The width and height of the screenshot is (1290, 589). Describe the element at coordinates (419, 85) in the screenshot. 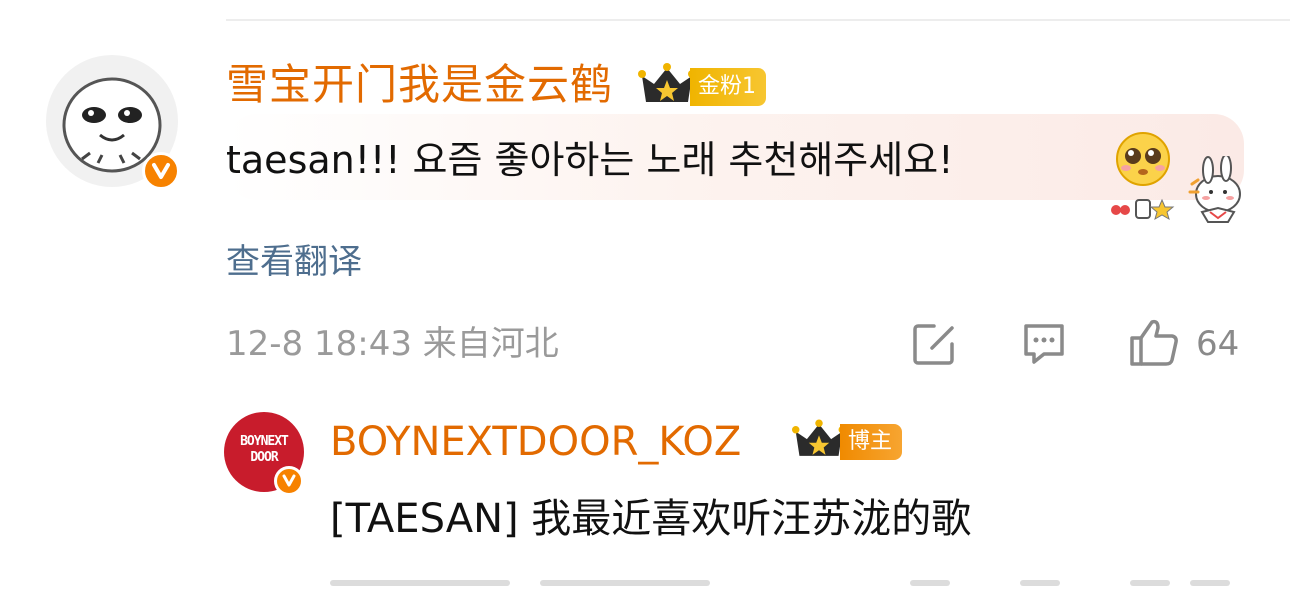

I see `commenter-username: 雪宝开门我是金云鹤` at that location.